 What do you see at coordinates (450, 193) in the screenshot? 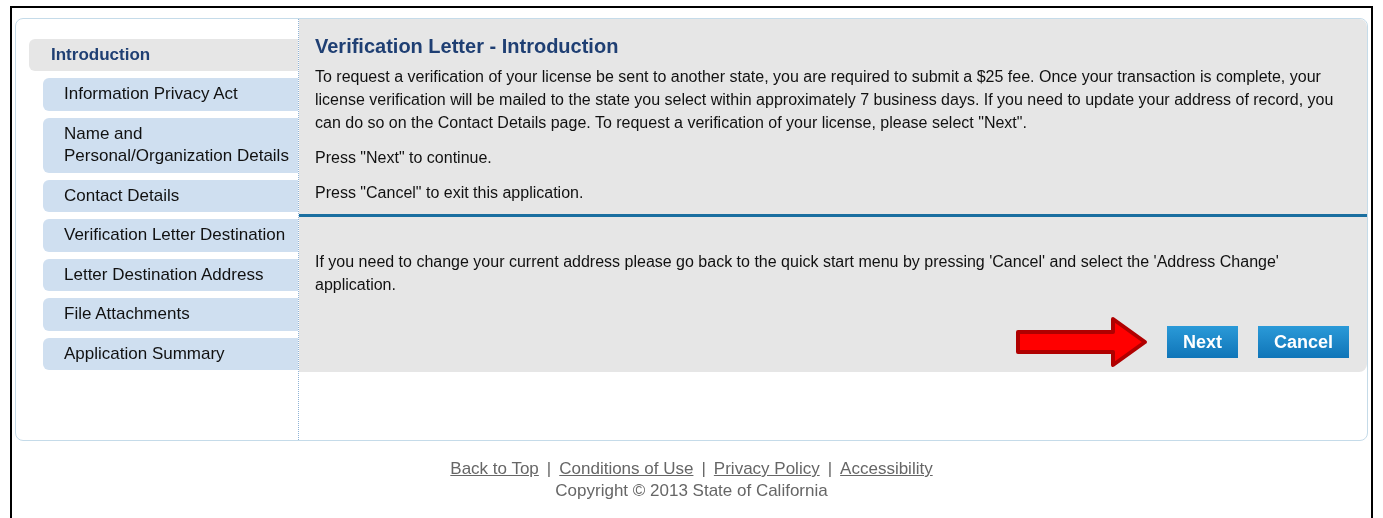
I see `instruction-text: Press "Cancel" to exit this application.` at bounding box center [450, 193].